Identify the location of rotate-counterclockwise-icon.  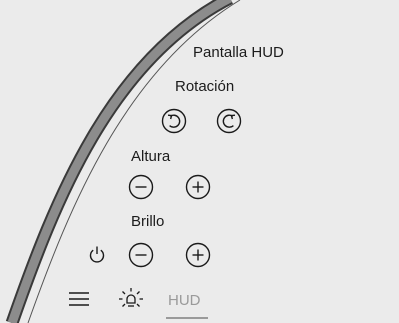
(174, 121).